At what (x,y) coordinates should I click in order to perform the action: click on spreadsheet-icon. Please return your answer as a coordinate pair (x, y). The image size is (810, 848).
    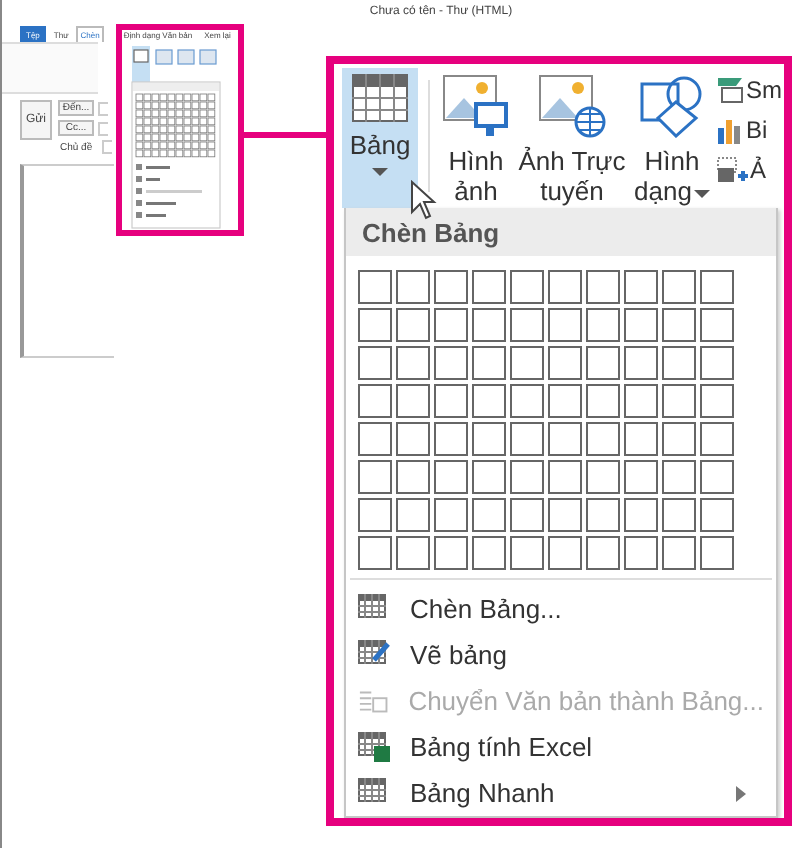
    Looking at the image, I should click on (374, 747).